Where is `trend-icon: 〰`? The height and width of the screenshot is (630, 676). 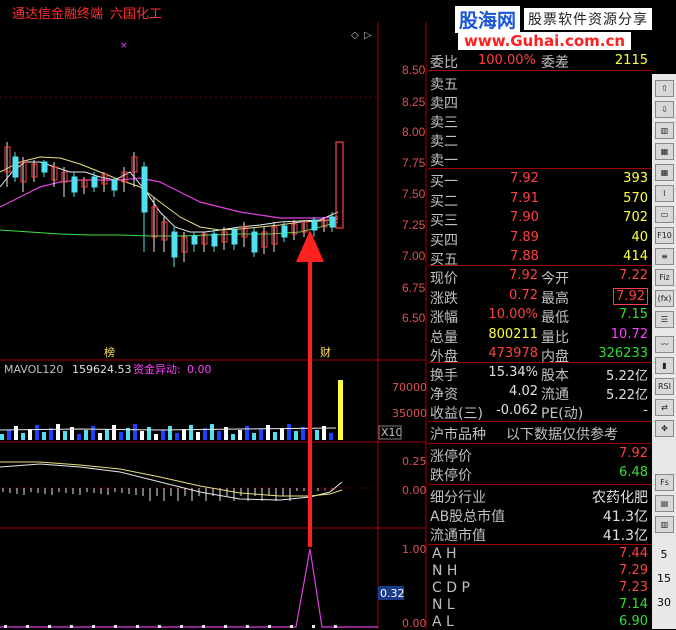 trend-icon: 〰 is located at coordinates (664, 344).